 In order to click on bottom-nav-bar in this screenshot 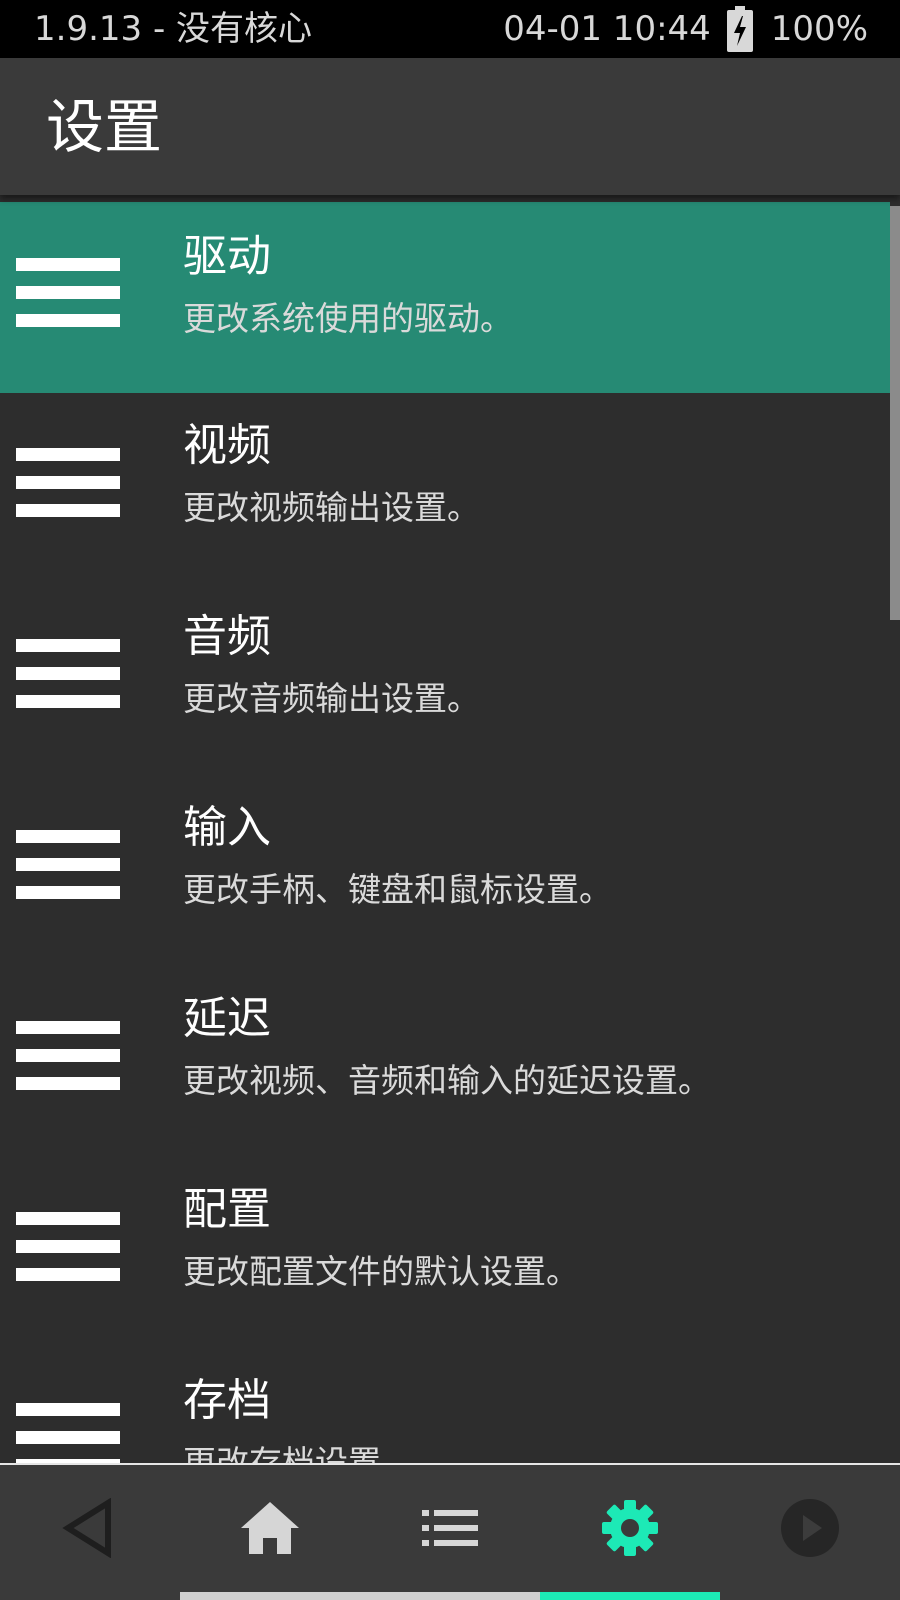, I will do `click(450, 1532)`.